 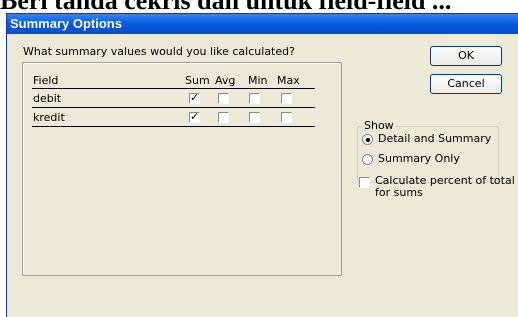 What do you see at coordinates (254, 98) in the screenshot?
I see `debit-min-checkbox` at bounding box center [254, 98].